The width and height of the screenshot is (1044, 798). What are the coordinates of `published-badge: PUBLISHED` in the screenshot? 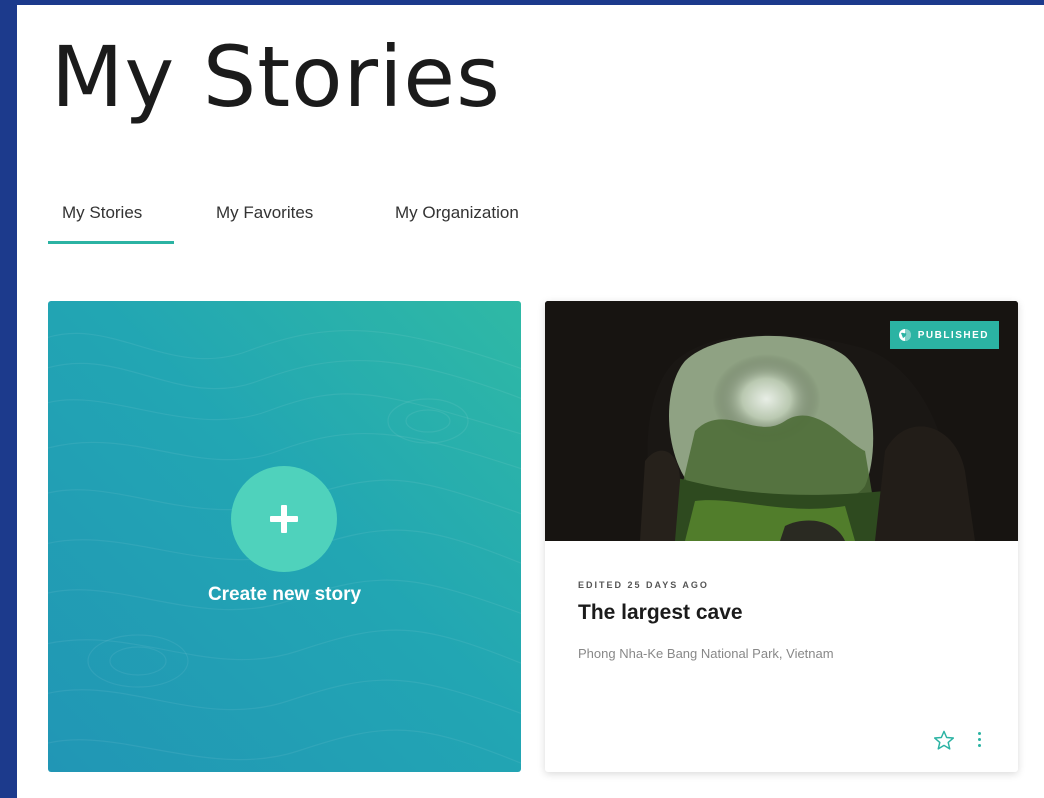 It's located at (944, 335).